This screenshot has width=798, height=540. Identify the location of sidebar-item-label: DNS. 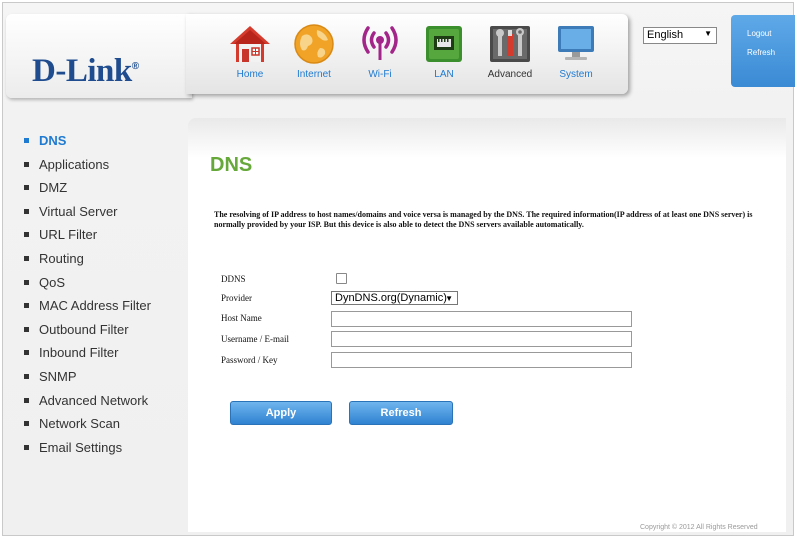
(53, 140).